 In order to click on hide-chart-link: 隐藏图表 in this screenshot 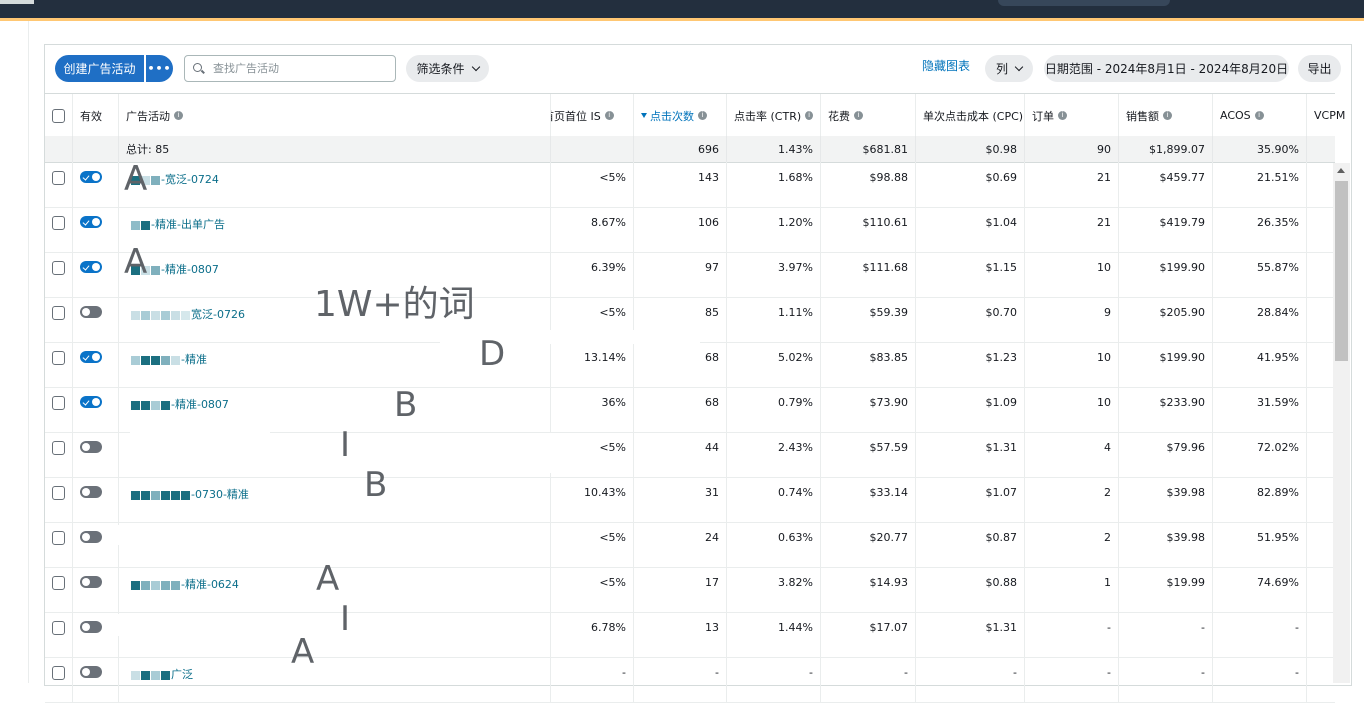, I will do `click(946, 65)`.